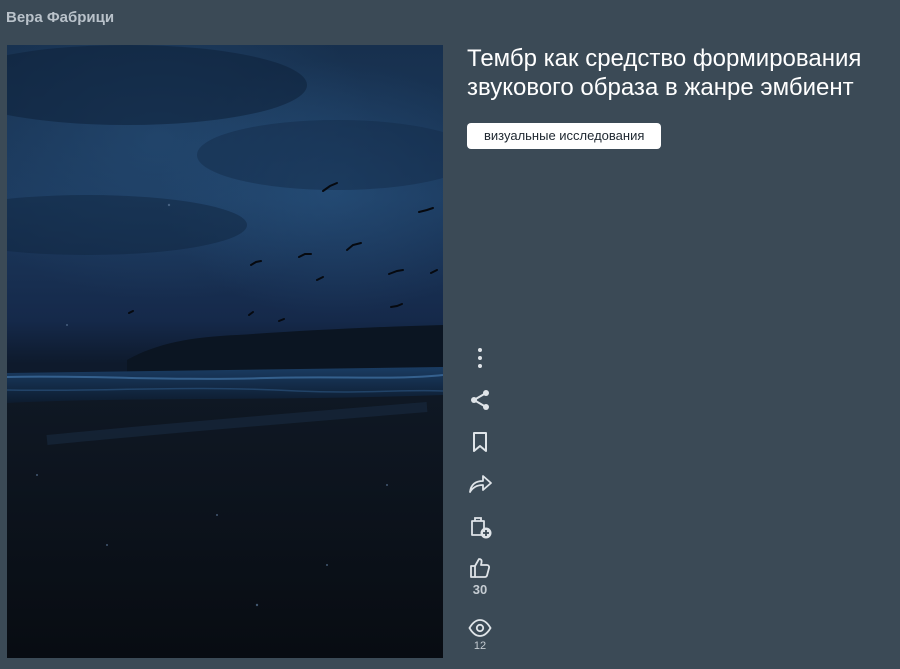 The image size is (900, 669). What do you see at coordinates (480, 589) in the screenshot?
I see `like-count: 30` at bounding box center [480, 589].